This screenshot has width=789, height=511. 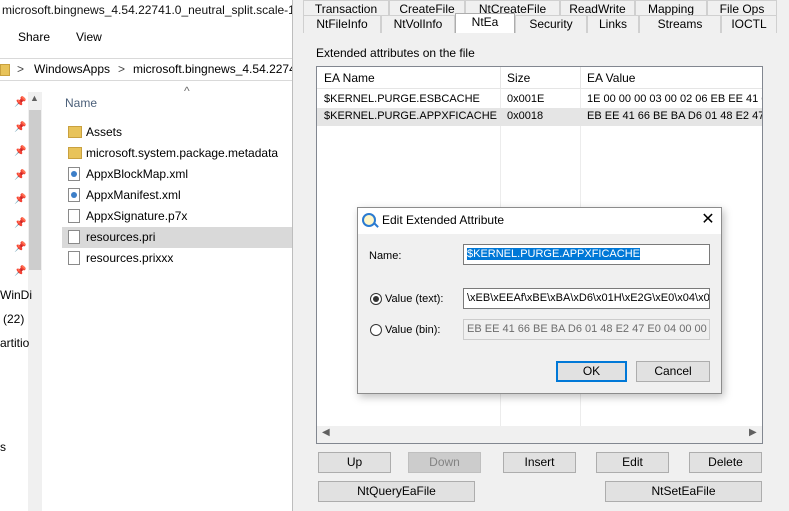 I want to click on column-header-size: Size, so click(x=518, y=78).